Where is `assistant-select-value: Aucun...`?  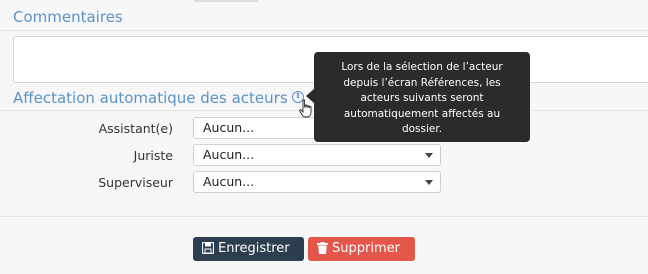 assistant-select-value: Aucun... is located at coordinates (229, 127).